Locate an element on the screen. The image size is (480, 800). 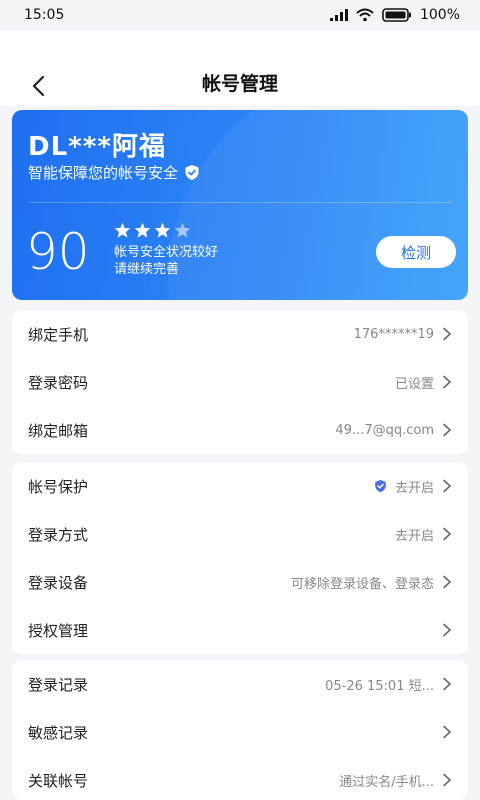
security-description: 帐号安全状况较好 请继续完善 is located at coordinates (166, 261).